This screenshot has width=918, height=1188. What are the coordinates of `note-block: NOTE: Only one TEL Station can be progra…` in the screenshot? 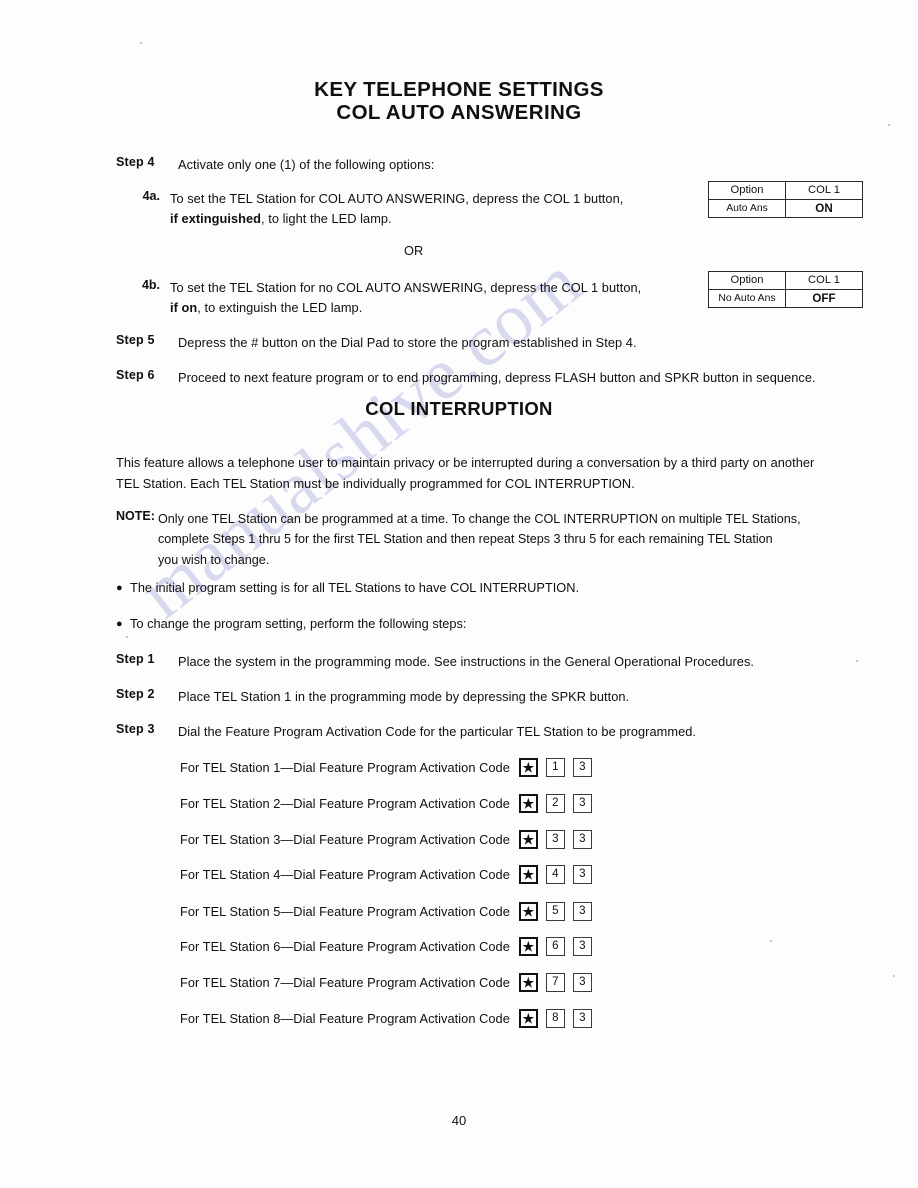 It's located at (486, 539).